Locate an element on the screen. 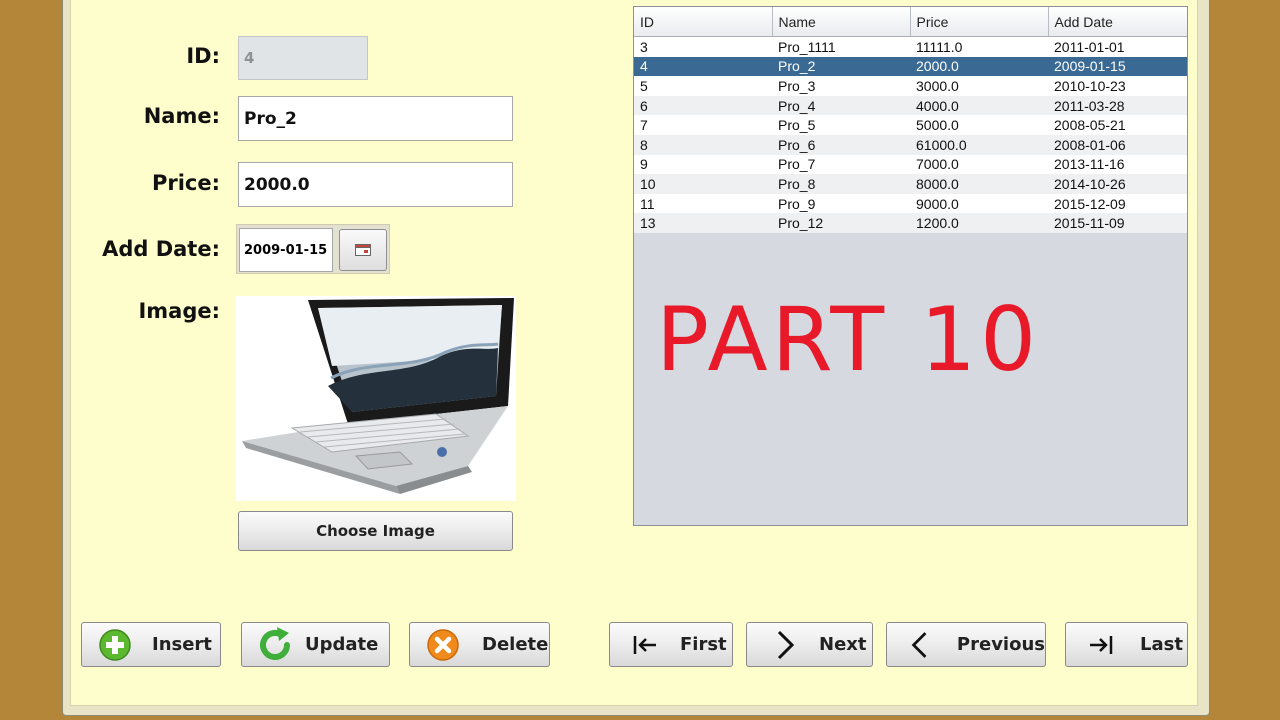 The height and width of the screenshot is (720, 1280). price-label: Price: is located at coordinates (185, 183).